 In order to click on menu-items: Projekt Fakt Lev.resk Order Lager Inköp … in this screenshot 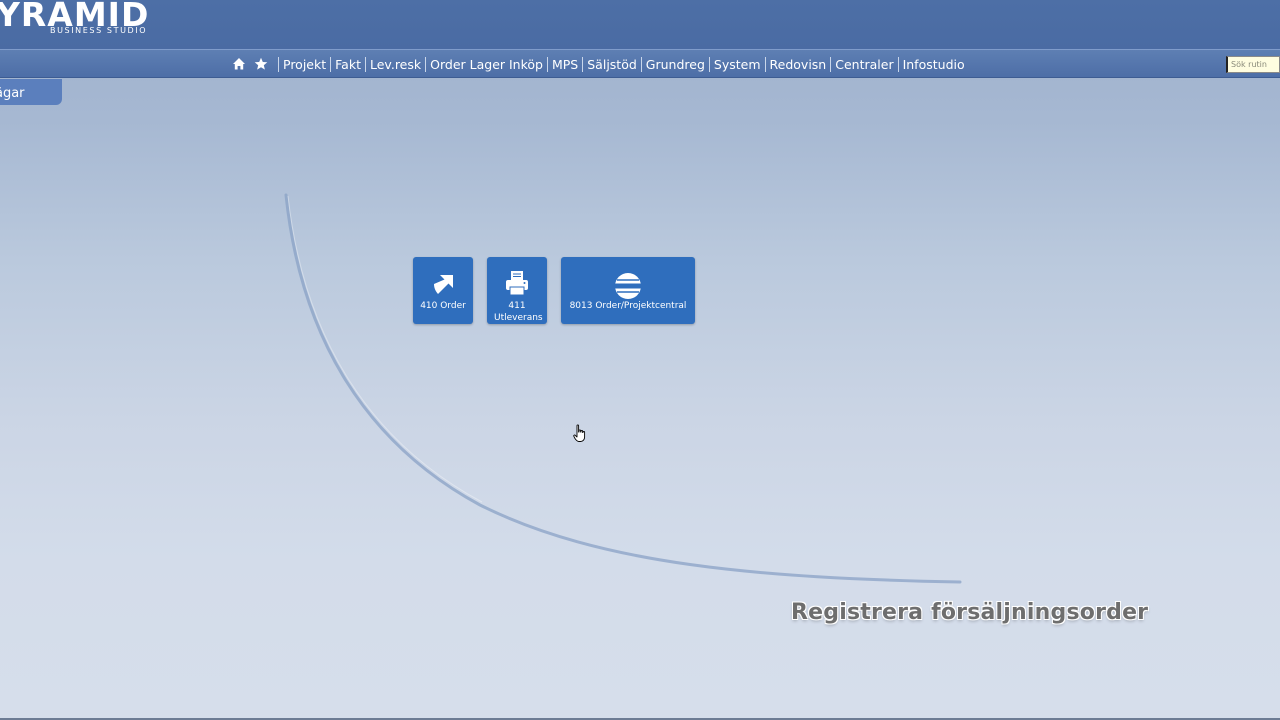, I will do `click(623, 64)`.